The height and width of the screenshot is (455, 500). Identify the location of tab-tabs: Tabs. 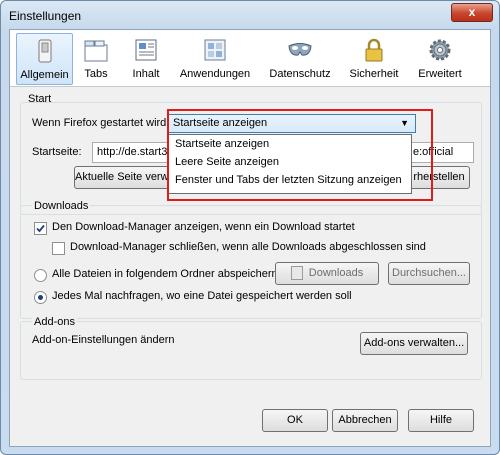
(96, 58).